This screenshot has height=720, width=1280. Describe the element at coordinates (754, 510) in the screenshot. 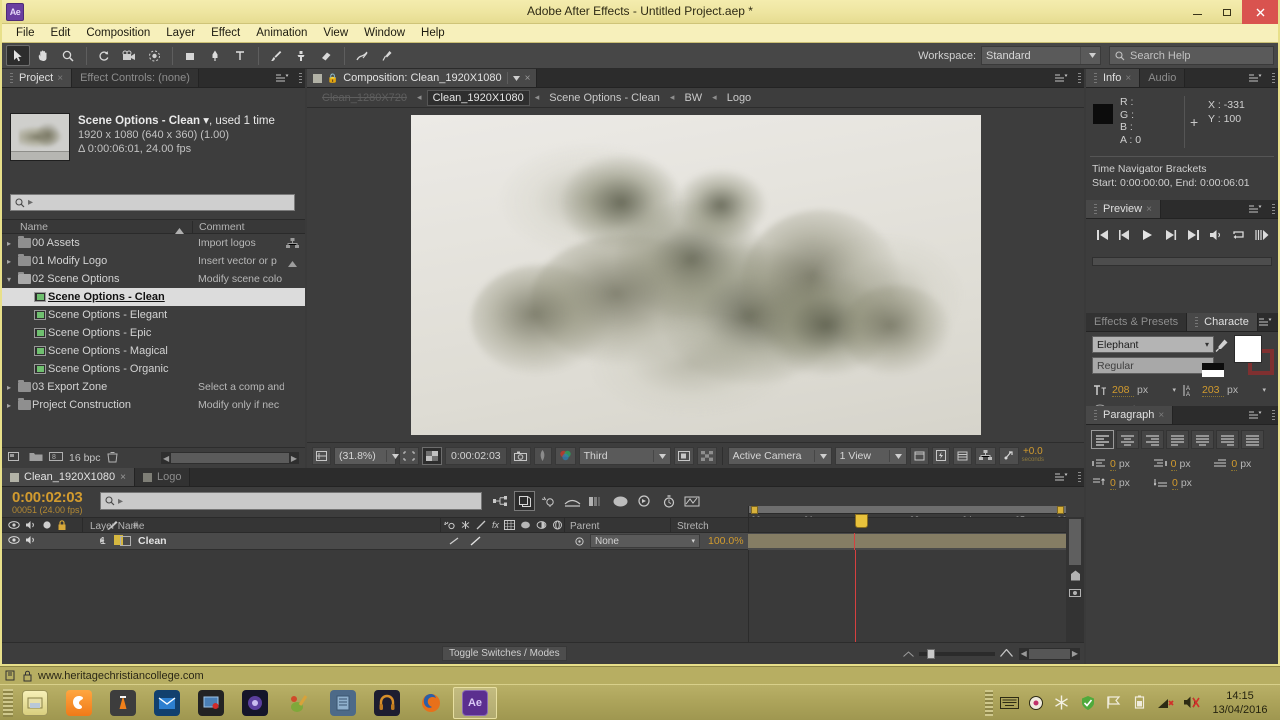

I see `time-navigator-bracket-start` at that location.